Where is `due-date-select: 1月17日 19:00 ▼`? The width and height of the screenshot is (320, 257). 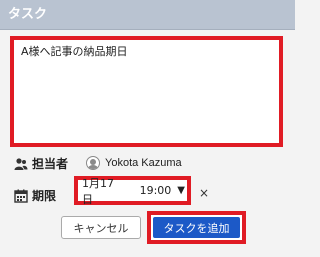 due-date-select: 1月17日 19:00 ▼ is located at coordinates (132, 191).